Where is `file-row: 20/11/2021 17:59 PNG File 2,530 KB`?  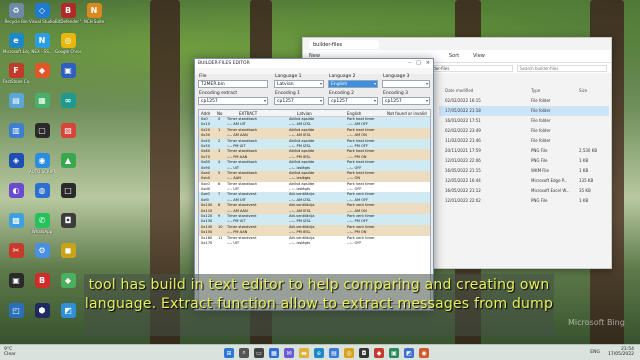
file-row: 20/11/2021 17:59 PNG File 2,530 KB is located at coordinates (524, 151).